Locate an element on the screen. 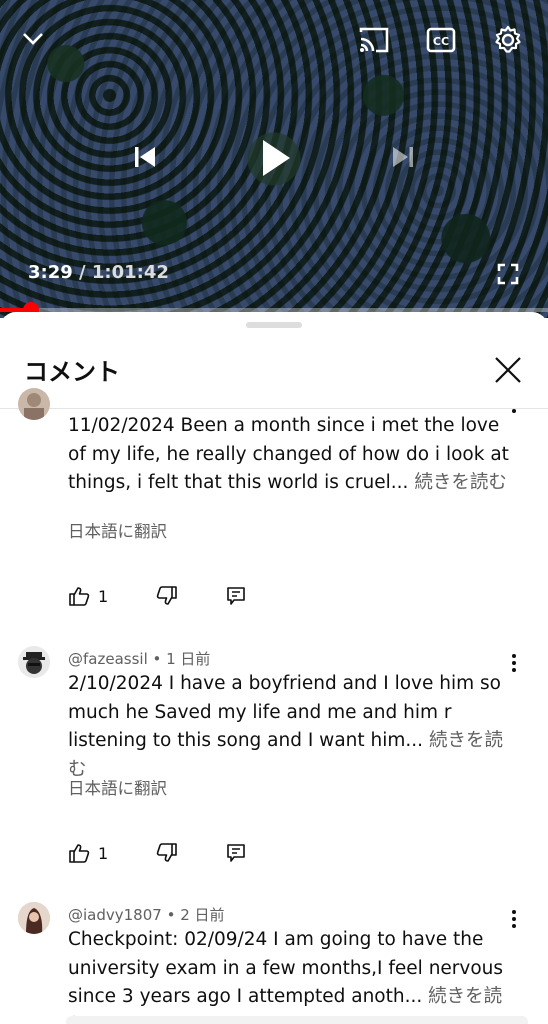 Image resolution: width=548 pixels, height=1024 pixels. gear-icon is located at coordinates (508, 39).